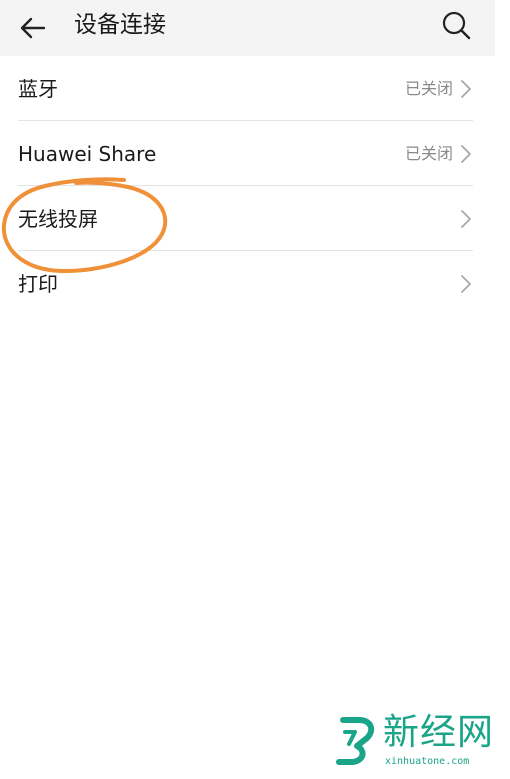 The width and height of the screenshot is (510, 779). What do you see at coordinates (247, 218) in the screenshot?
I see `wireless-projection-row: 无线投屏` at bounding box center [247, 218].